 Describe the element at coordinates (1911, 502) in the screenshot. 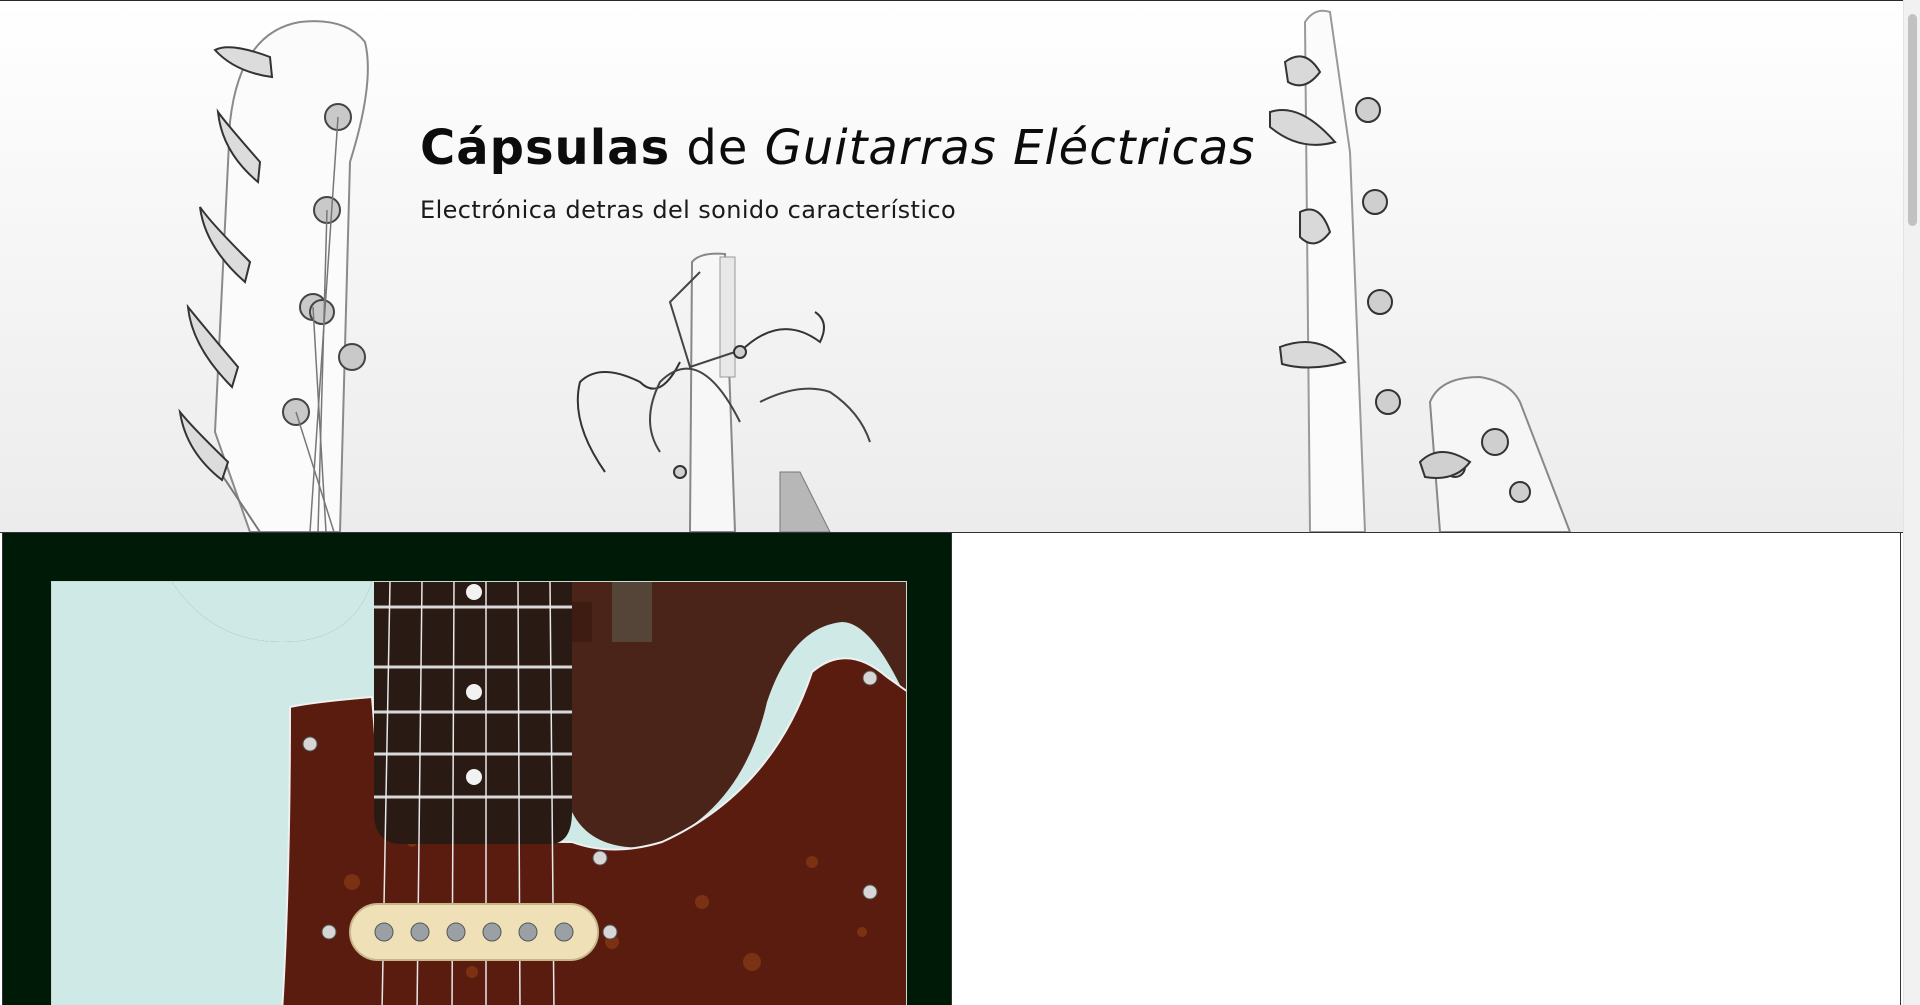

I see `vertical-scrollbar` at that location.